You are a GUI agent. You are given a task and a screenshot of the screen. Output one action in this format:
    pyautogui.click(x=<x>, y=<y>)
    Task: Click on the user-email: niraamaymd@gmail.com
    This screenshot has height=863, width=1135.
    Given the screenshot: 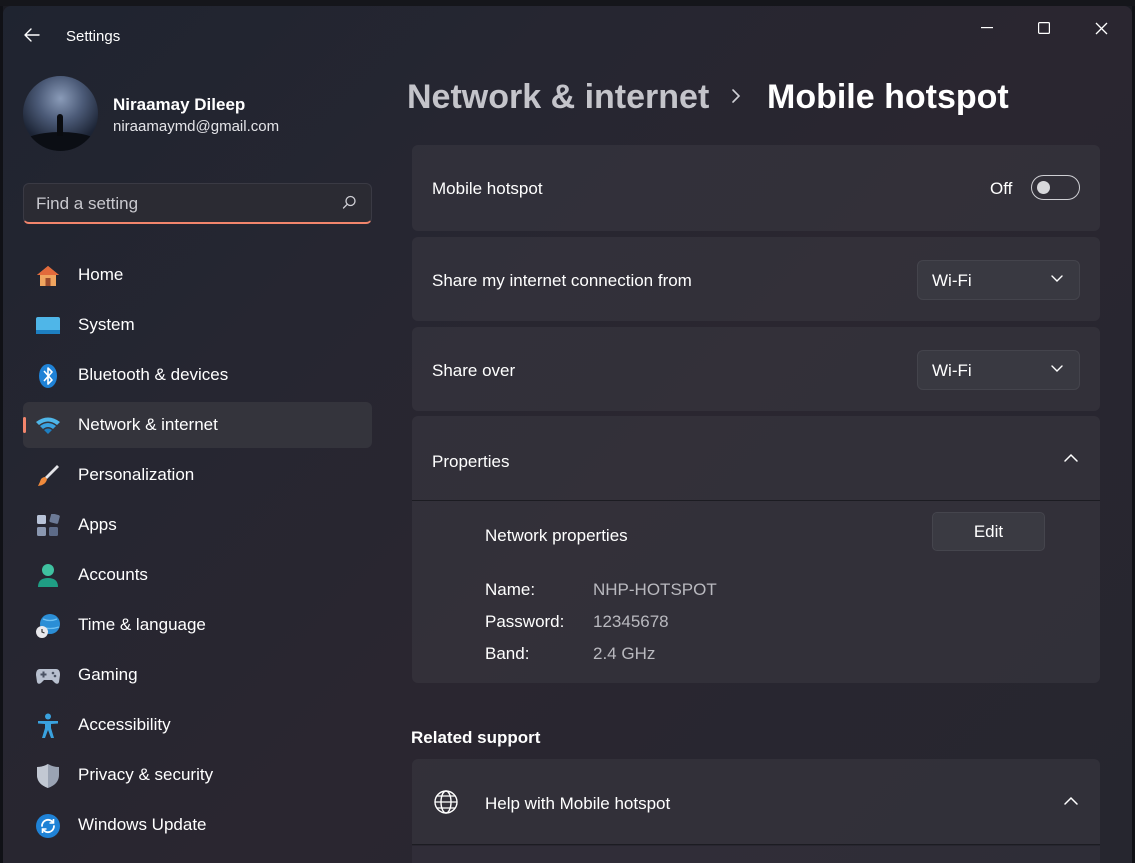 What is the action you would take?
    pyautogui.click(x=196, y=126)
    